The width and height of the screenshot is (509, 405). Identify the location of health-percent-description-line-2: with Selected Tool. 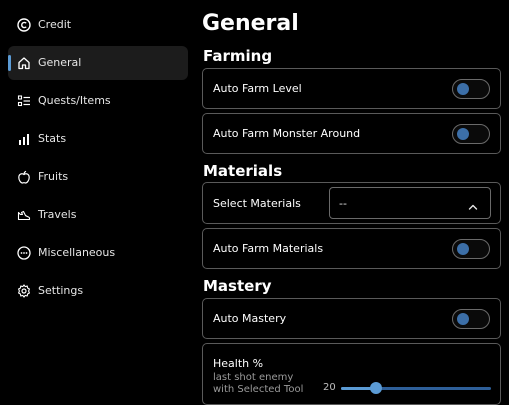
(258, 389).